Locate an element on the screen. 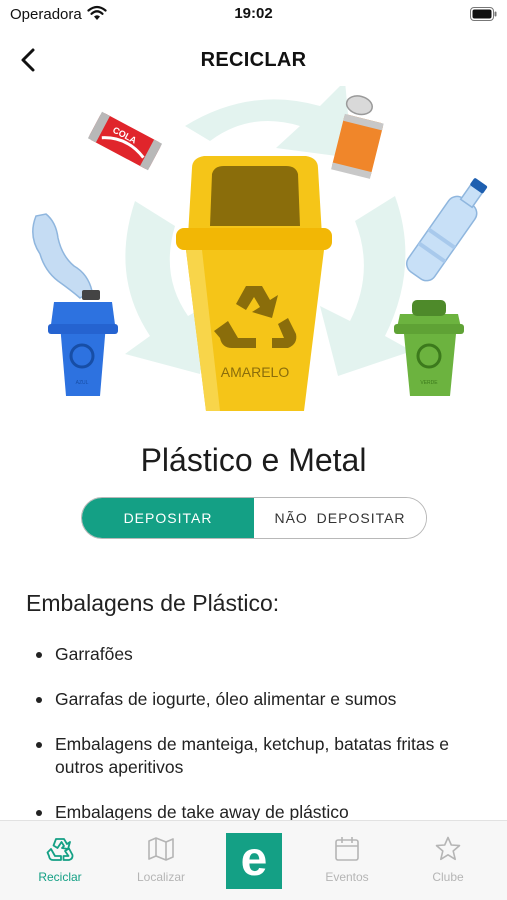 This screenshot has height=900, width=507. plastic-bottle-icon is located at coordinates (446, 230).